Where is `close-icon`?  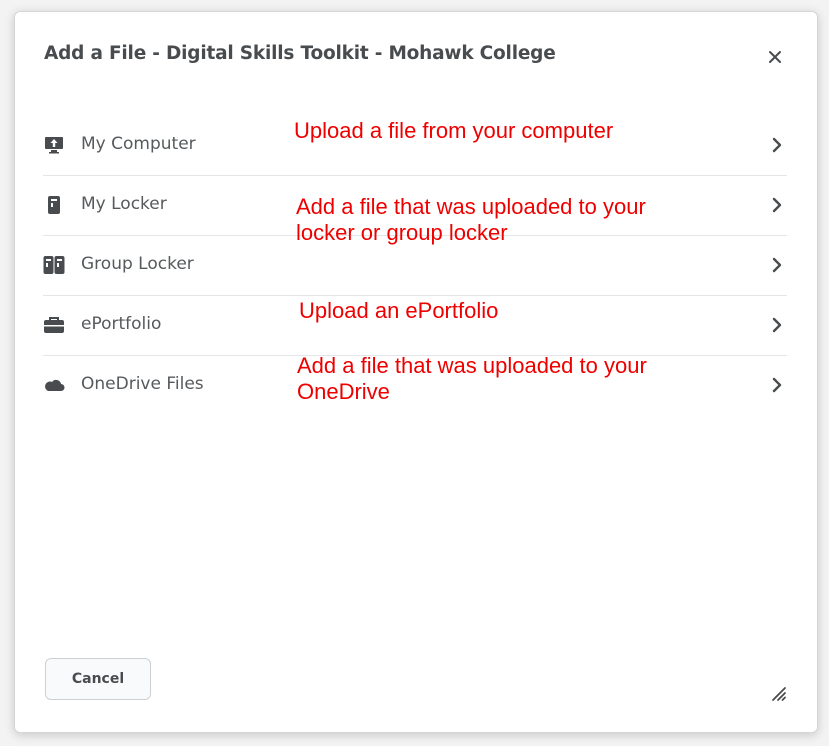 close-icon is located at coordinates (775, 57).